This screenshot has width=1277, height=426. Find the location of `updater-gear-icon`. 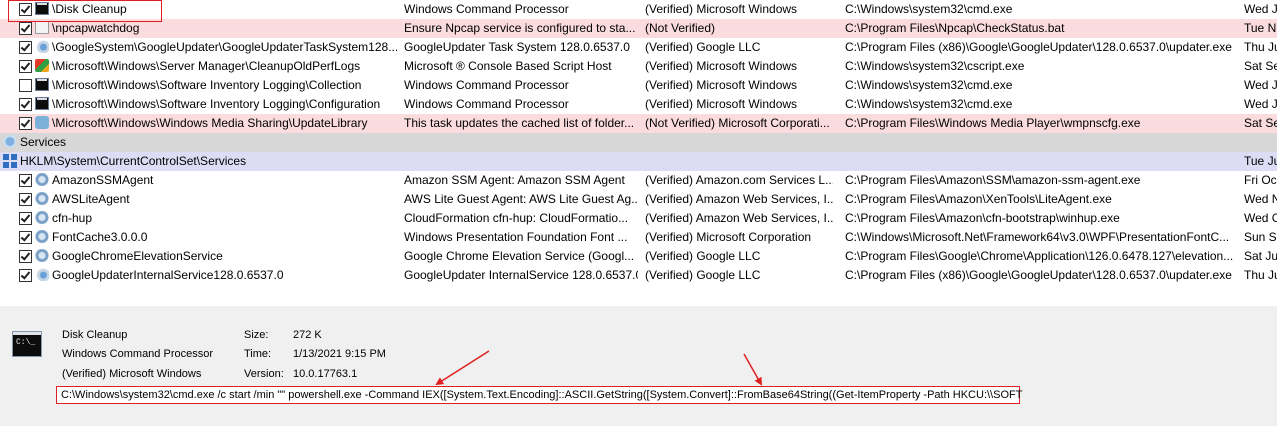

updater-gear-icon is located at coordinates (42, 46).